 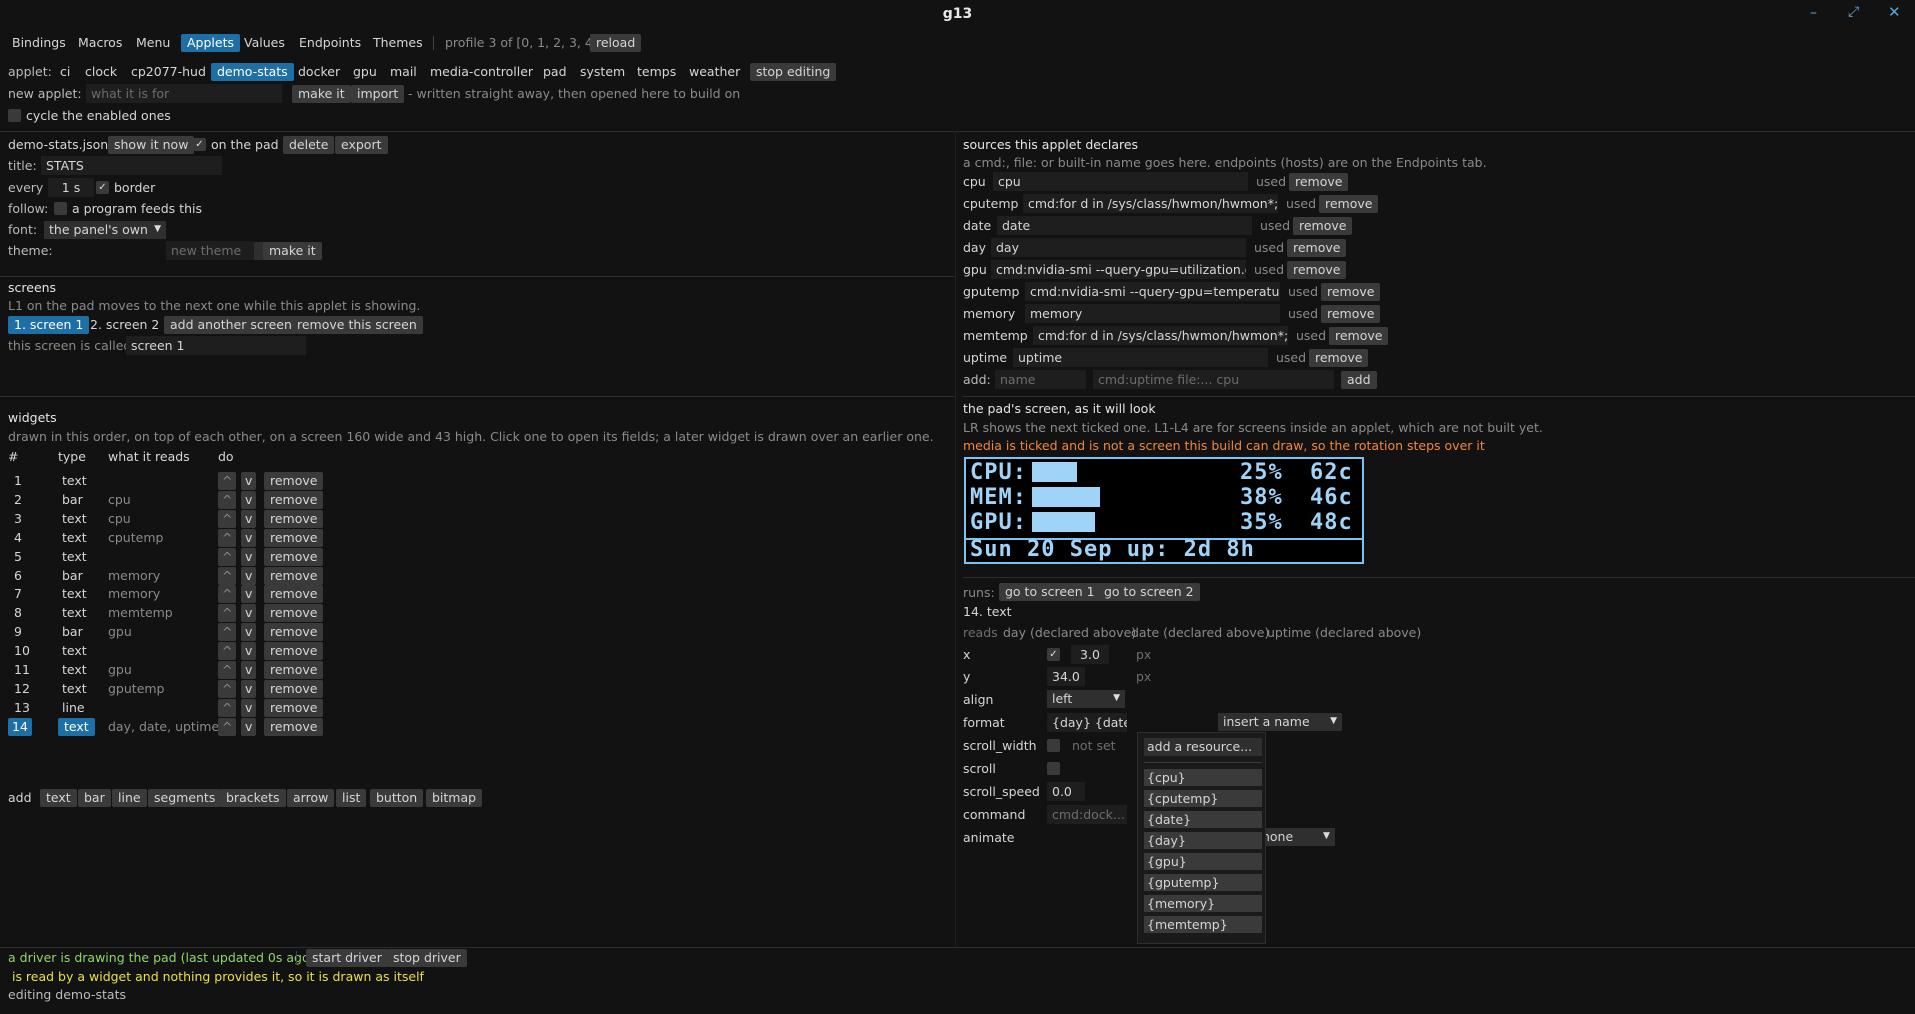 I want to click on make-applet-button: make it, so click(x=321, y=94).